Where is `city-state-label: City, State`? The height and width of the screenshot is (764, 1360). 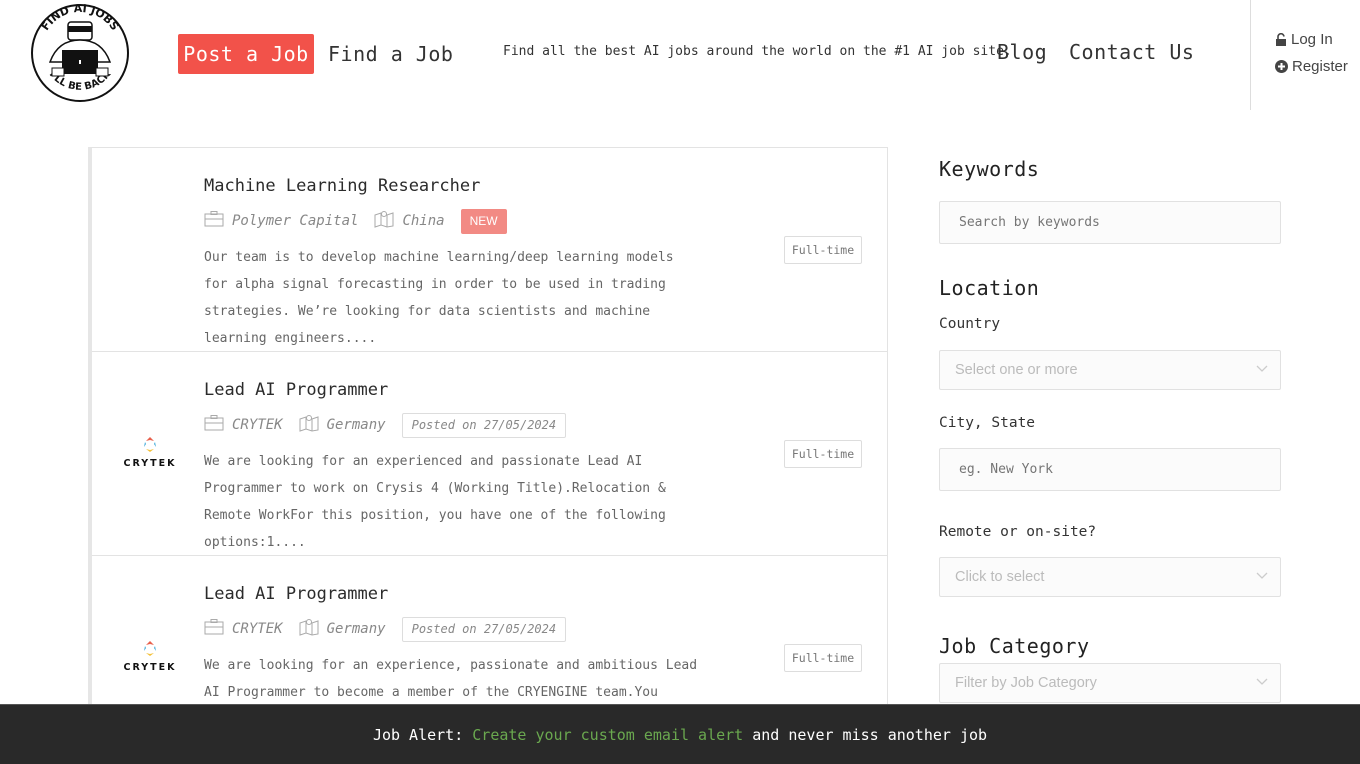 city-state-label: City, State is located at coordinates (987, 423).